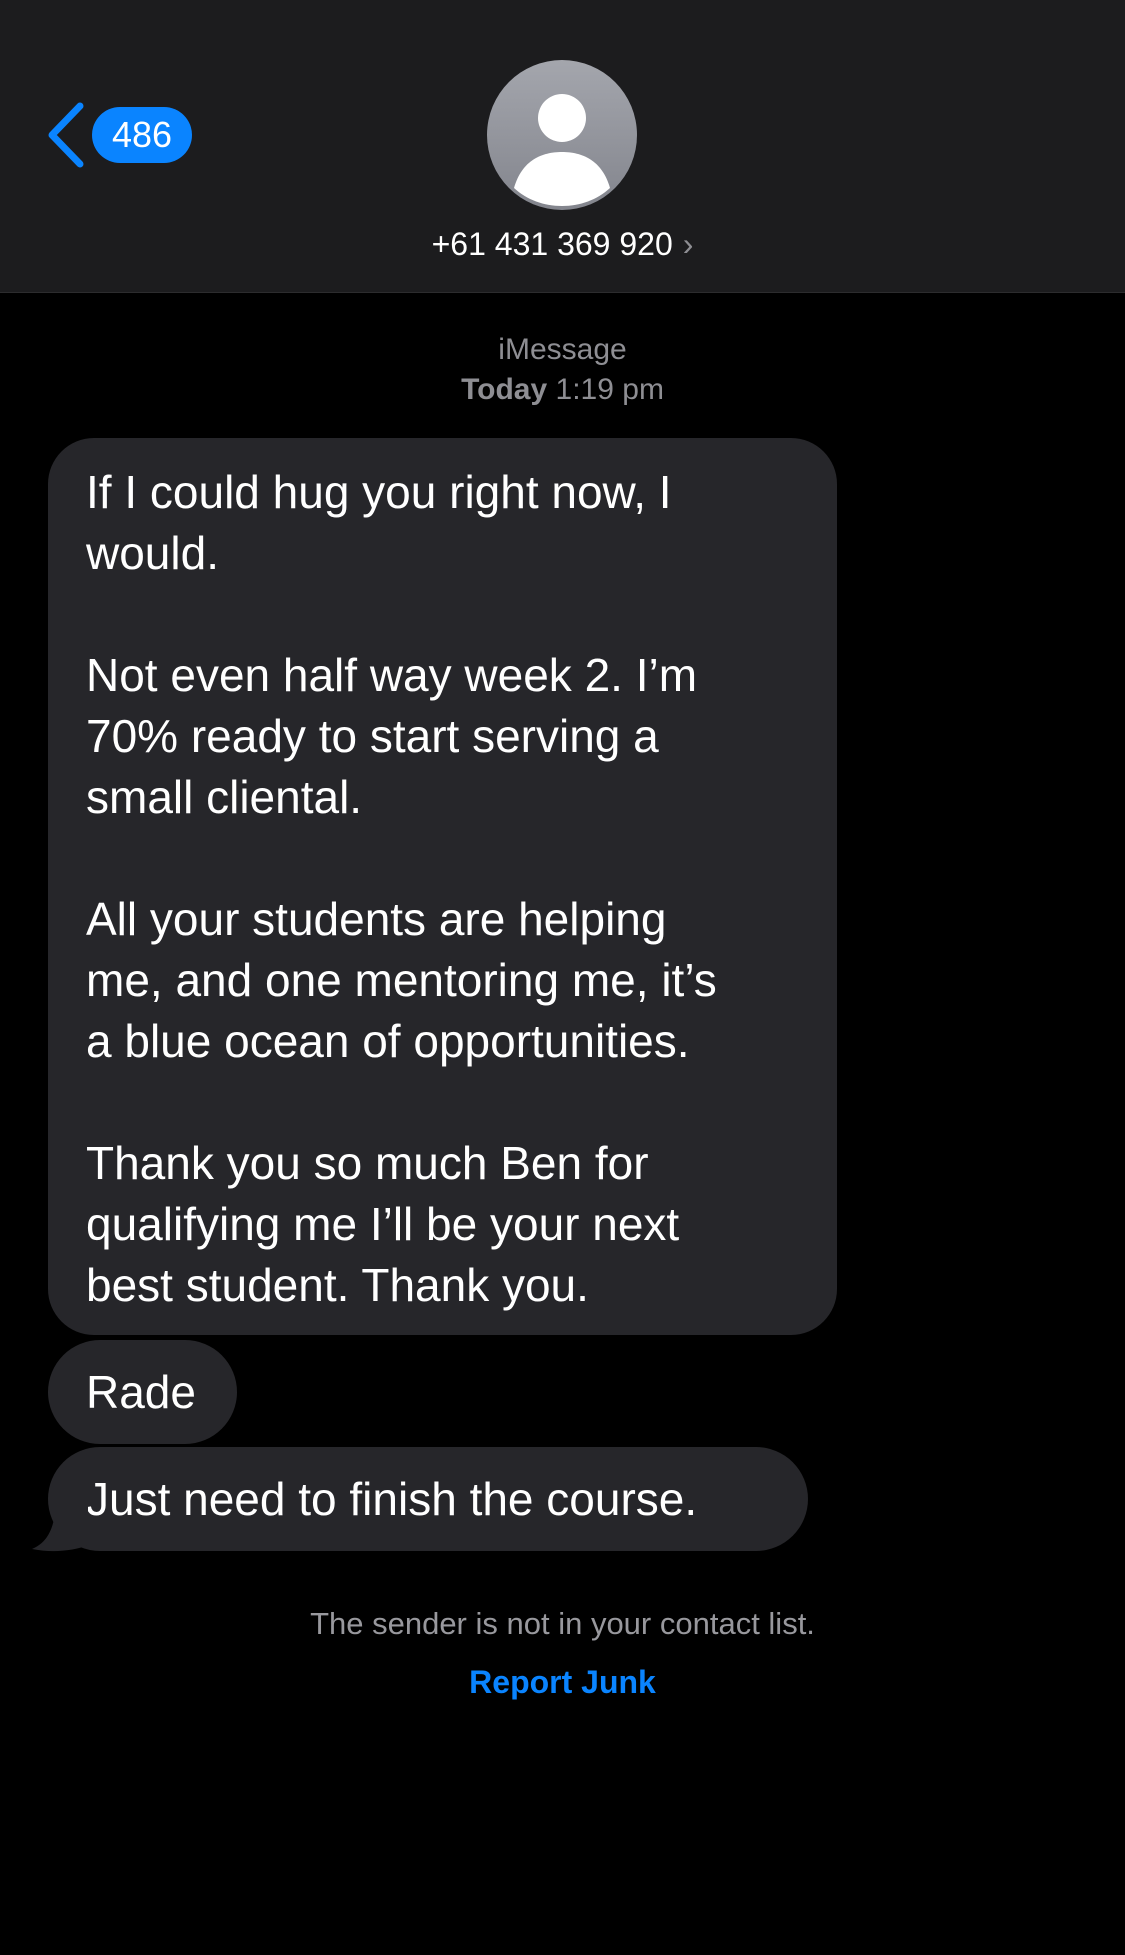 The image size is (1125, 1955). I want to click on timestamp-day: Today, so click(504, 389).